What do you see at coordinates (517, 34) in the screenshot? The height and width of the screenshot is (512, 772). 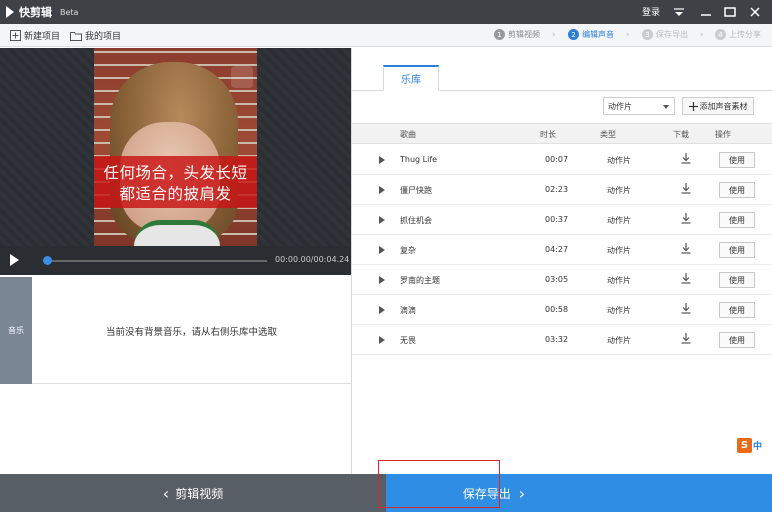 I see `step-edit-video: 1 剪辑视频` at bounding box center [517, 34].